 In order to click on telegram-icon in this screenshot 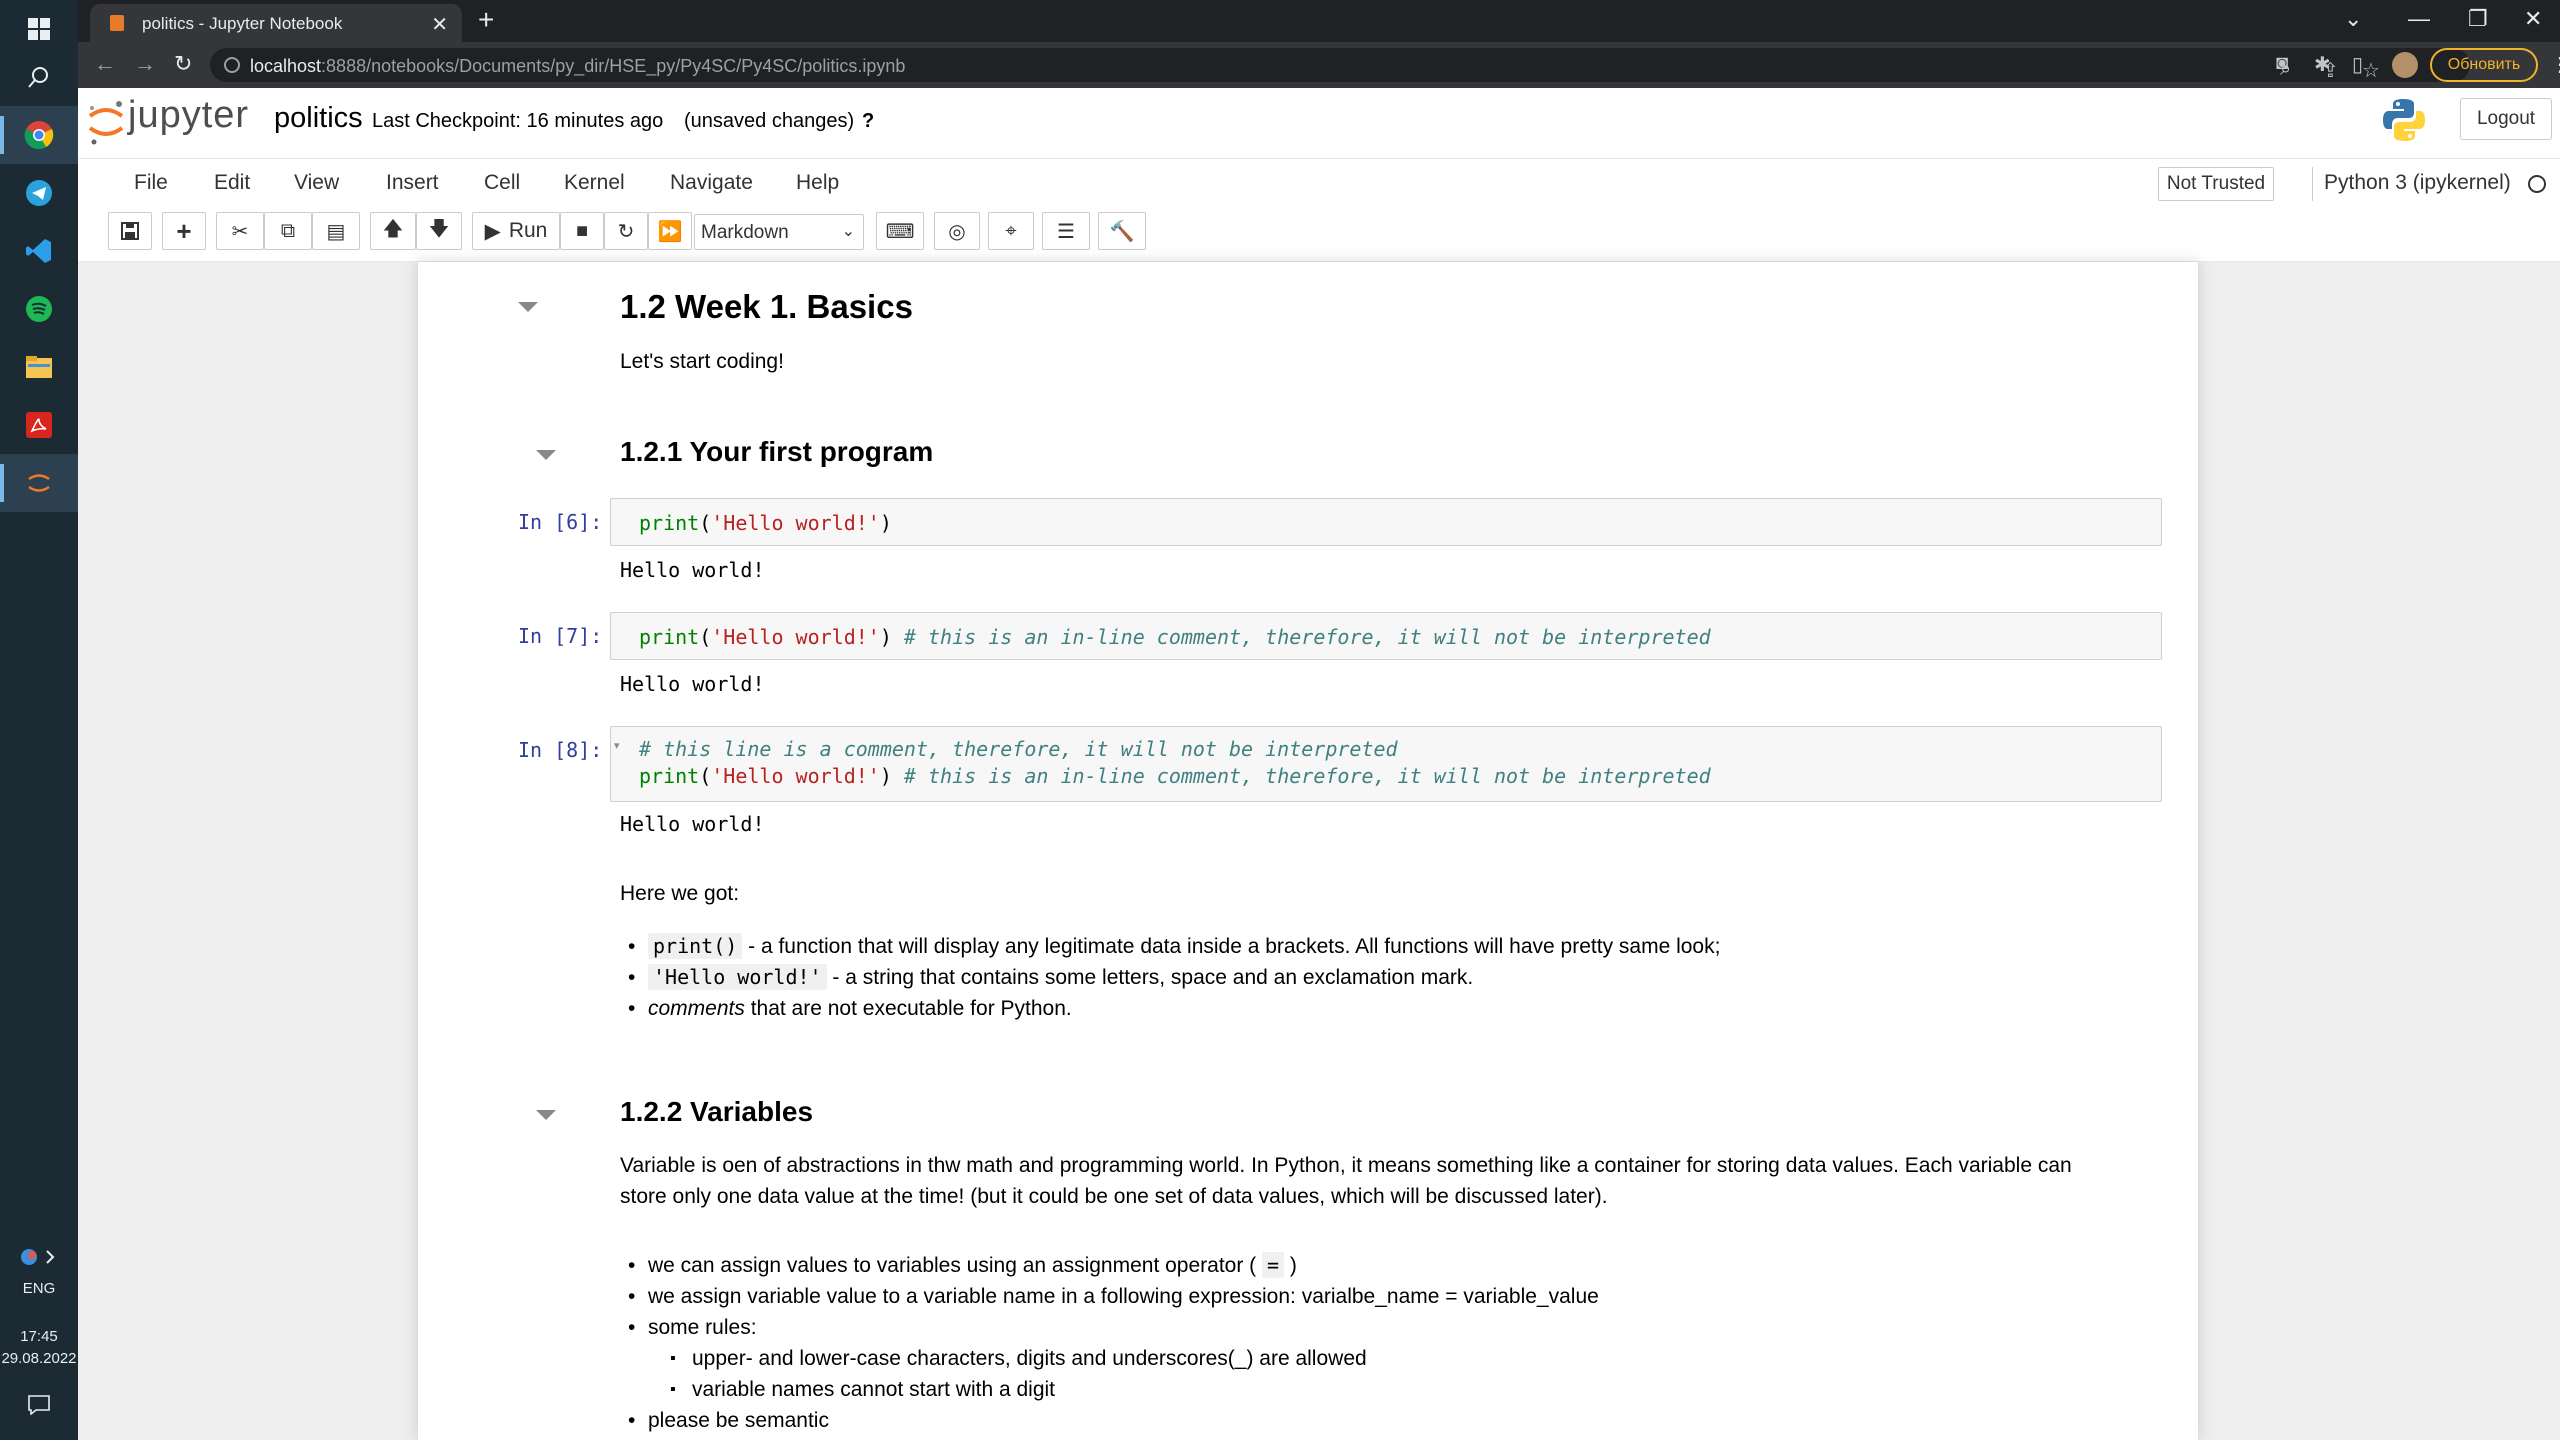, I will do `click(39, 193)`.